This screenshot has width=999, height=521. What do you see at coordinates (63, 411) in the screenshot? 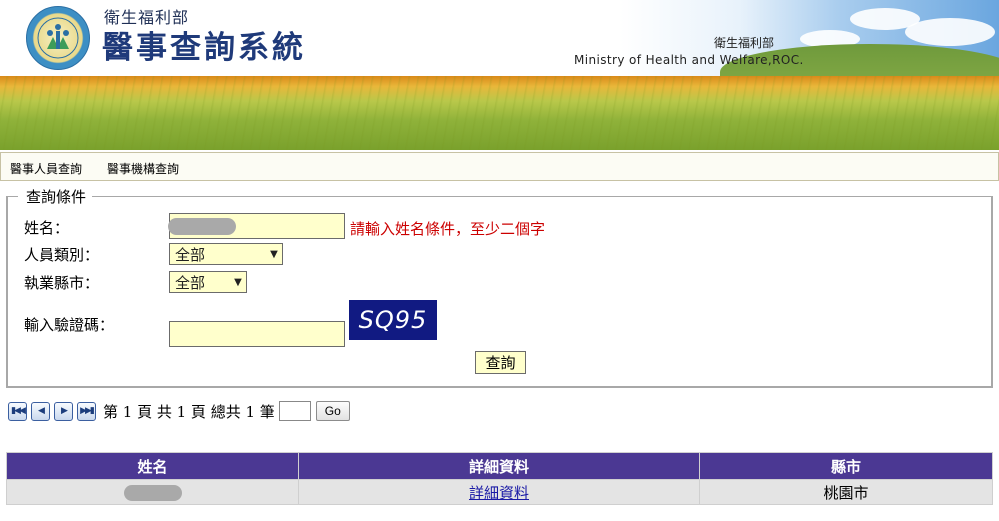
I see `next-page-icon: ▶` at bounding box center [63, 411].